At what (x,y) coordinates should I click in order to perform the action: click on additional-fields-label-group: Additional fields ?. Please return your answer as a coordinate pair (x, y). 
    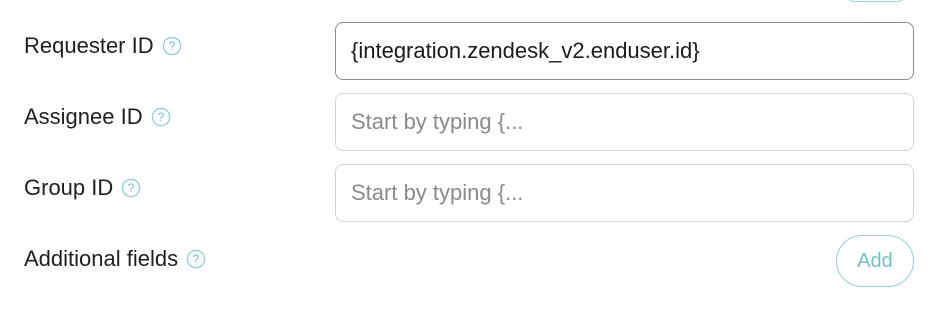
    Looking at the image, I should click on (115, 259).